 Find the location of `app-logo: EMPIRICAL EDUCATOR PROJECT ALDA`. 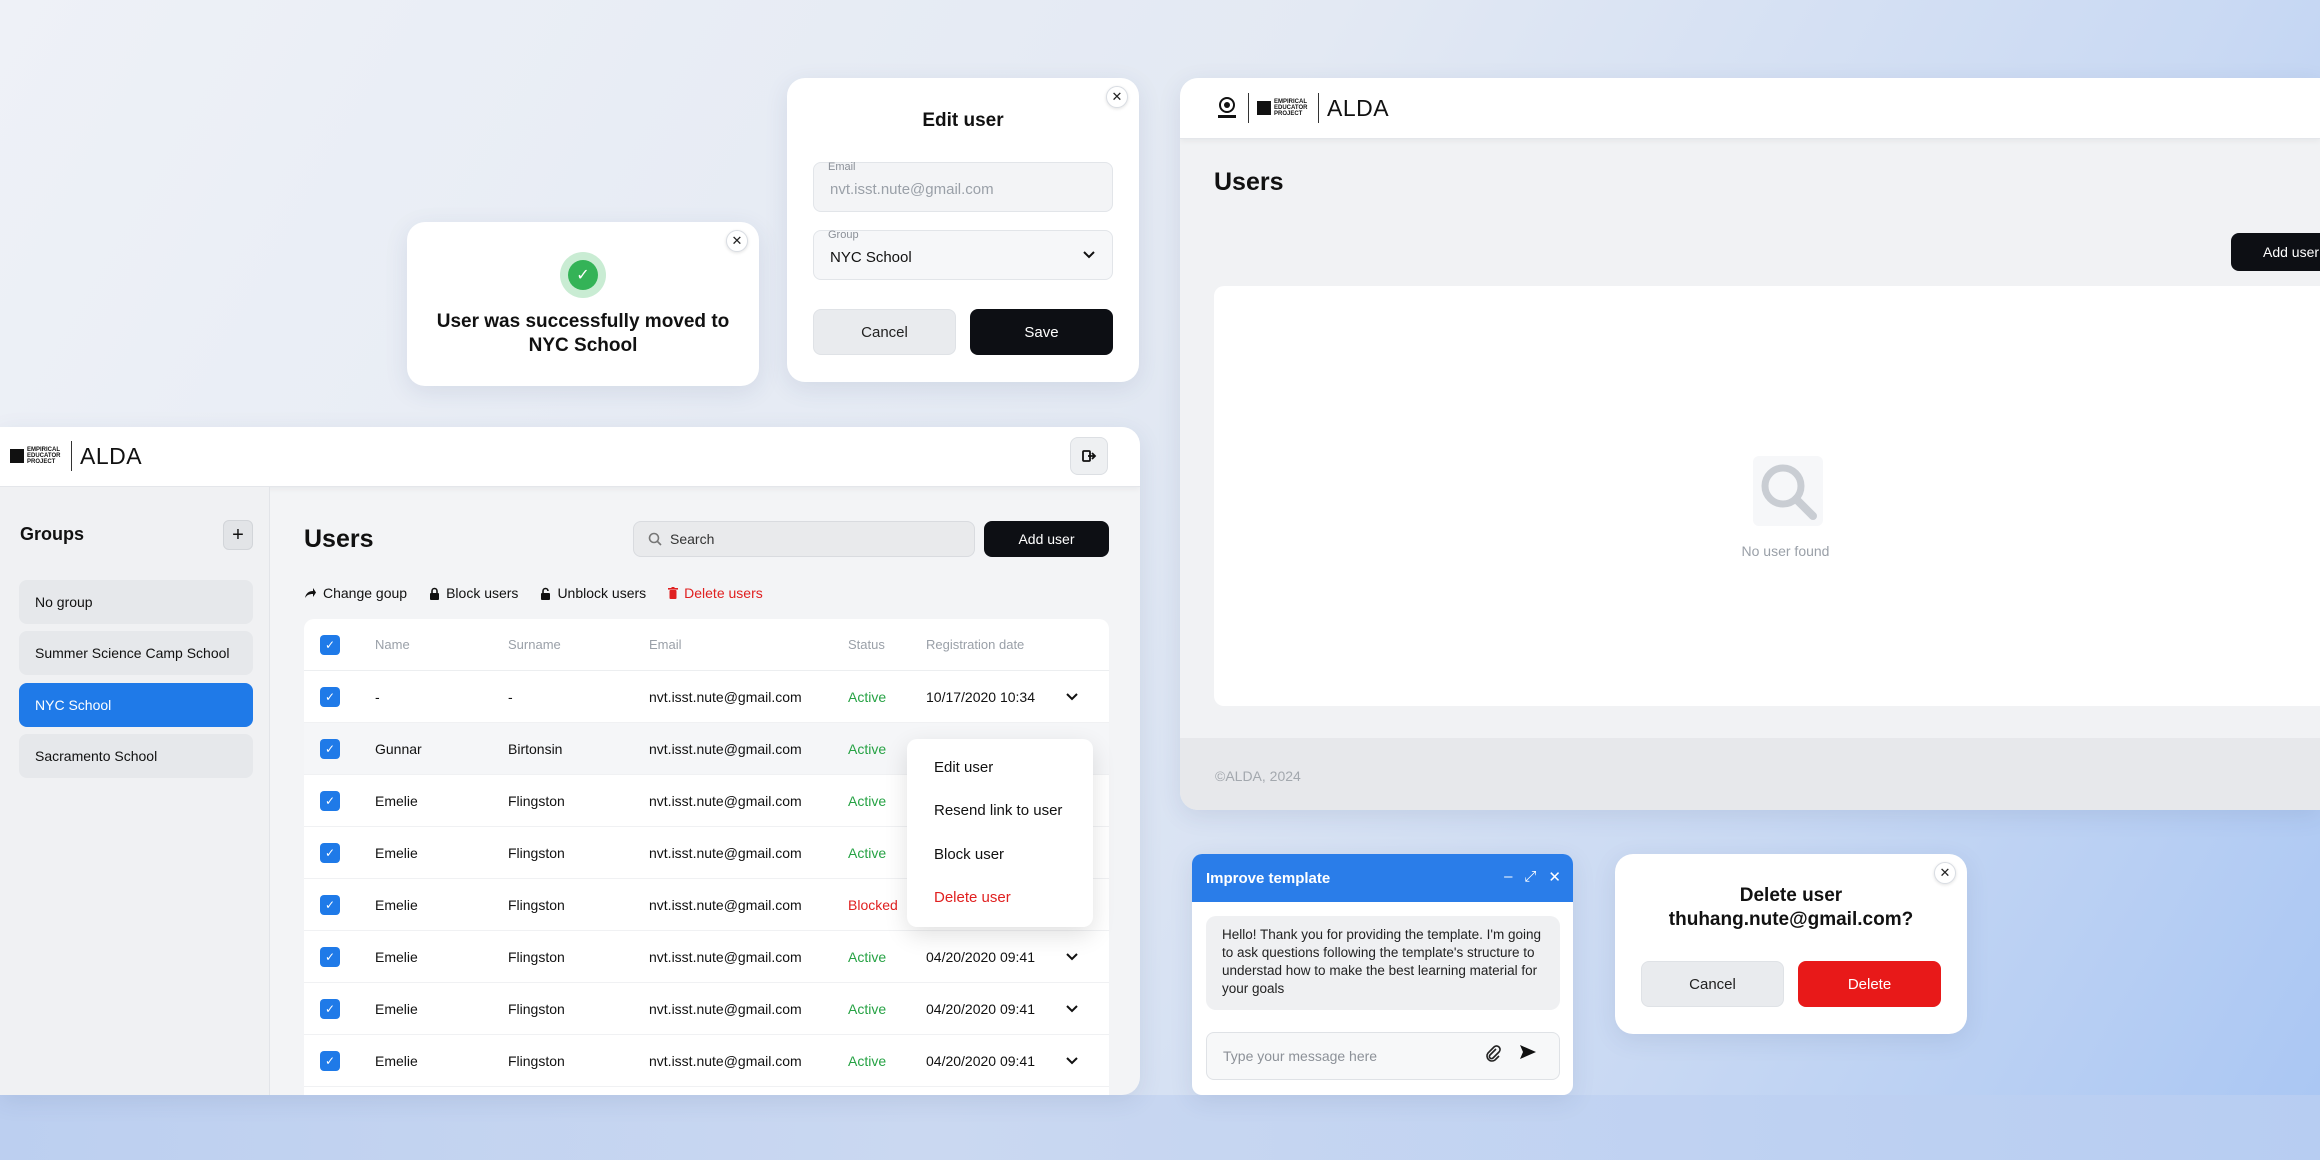

app-logo: EMPIRICAL EDUCATOR PROJECT ALDA is located at coordinates (1301, 108).